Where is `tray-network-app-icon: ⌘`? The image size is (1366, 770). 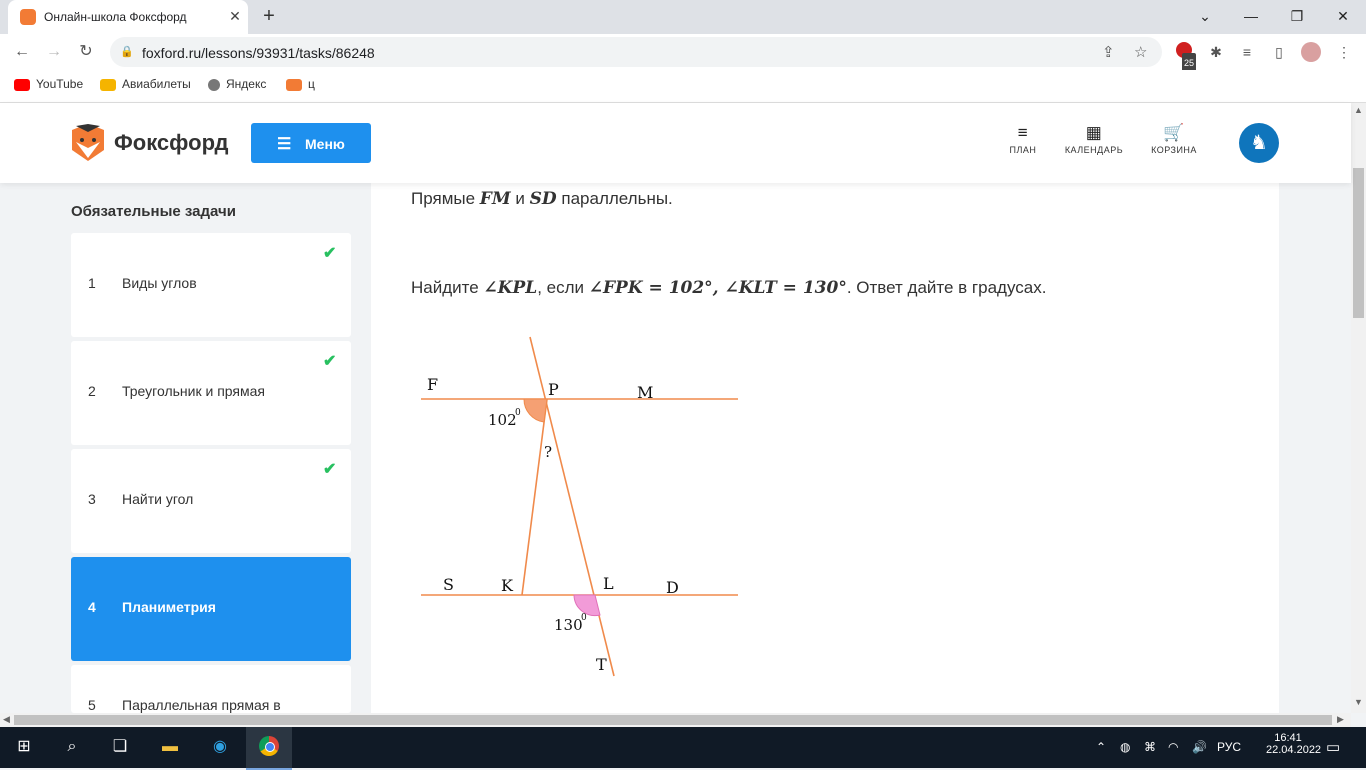 tray-network-app-icon: ⌘ is located at coordinates (1150, 747).